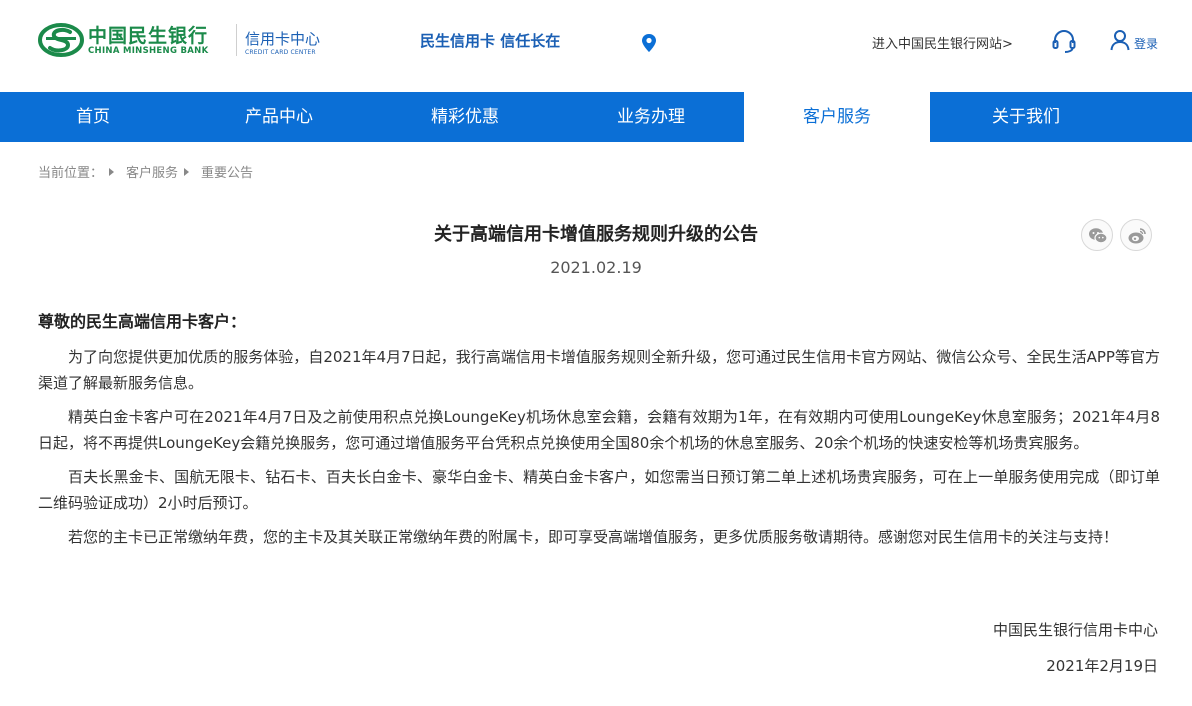 The width and height of the screenshot is (1192, 706). Describe the element at coordinates (61, 40) in the screenshot. I see `minsheng-logo-icon` at that location.